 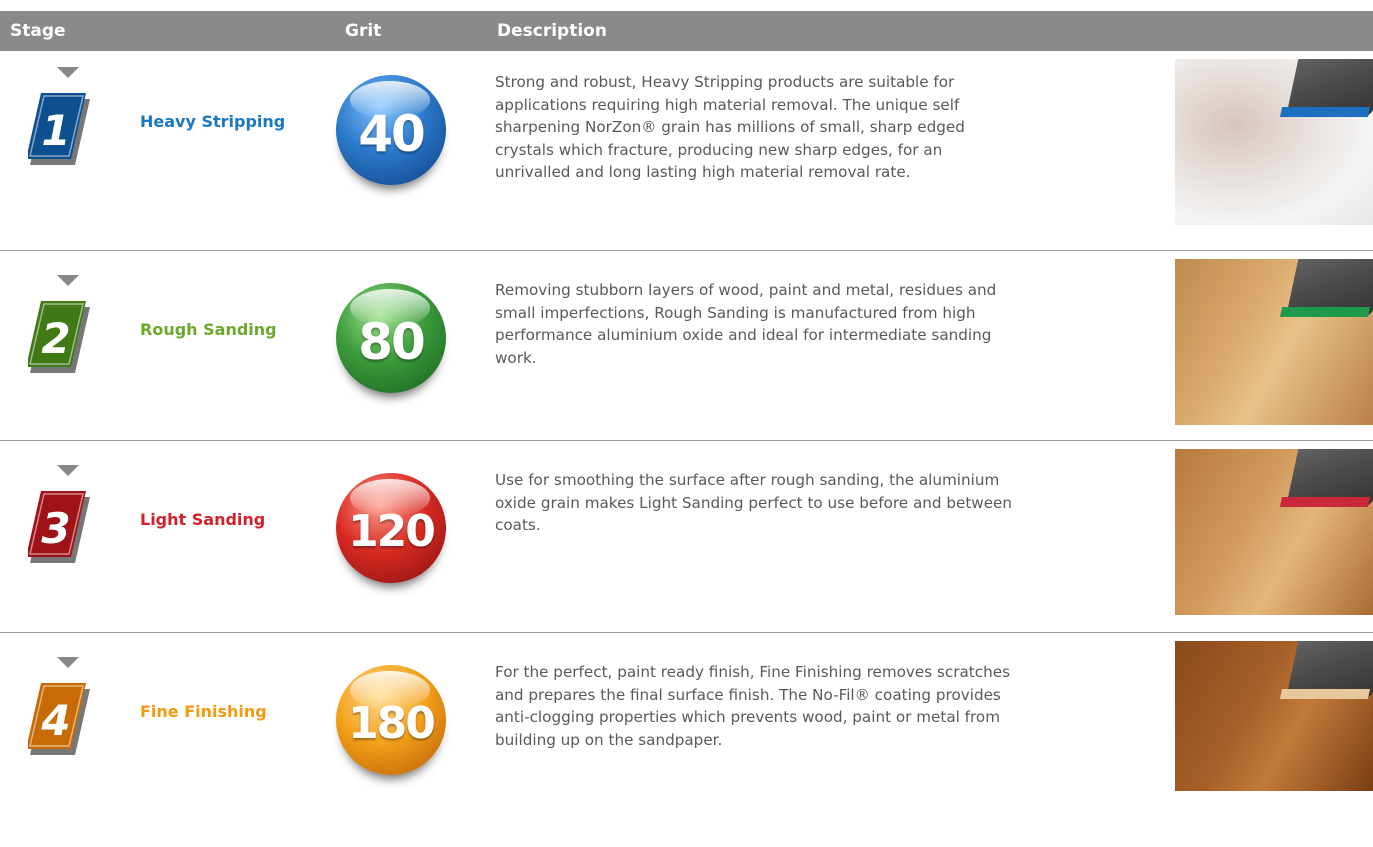 What do you see at coordinates (392, 342) in the screenshot?
I see `grit-value: 80` at bounding box center [392, 342].